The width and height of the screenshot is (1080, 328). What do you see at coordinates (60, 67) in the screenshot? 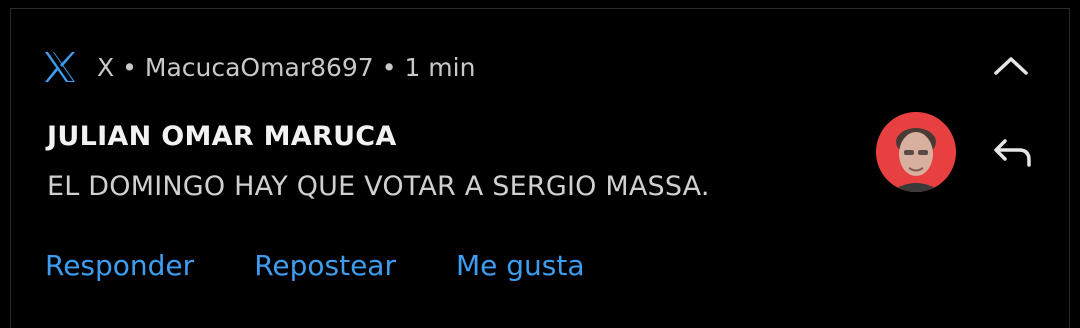
I see `x-logo-icon` at bounding box center [60, 67].